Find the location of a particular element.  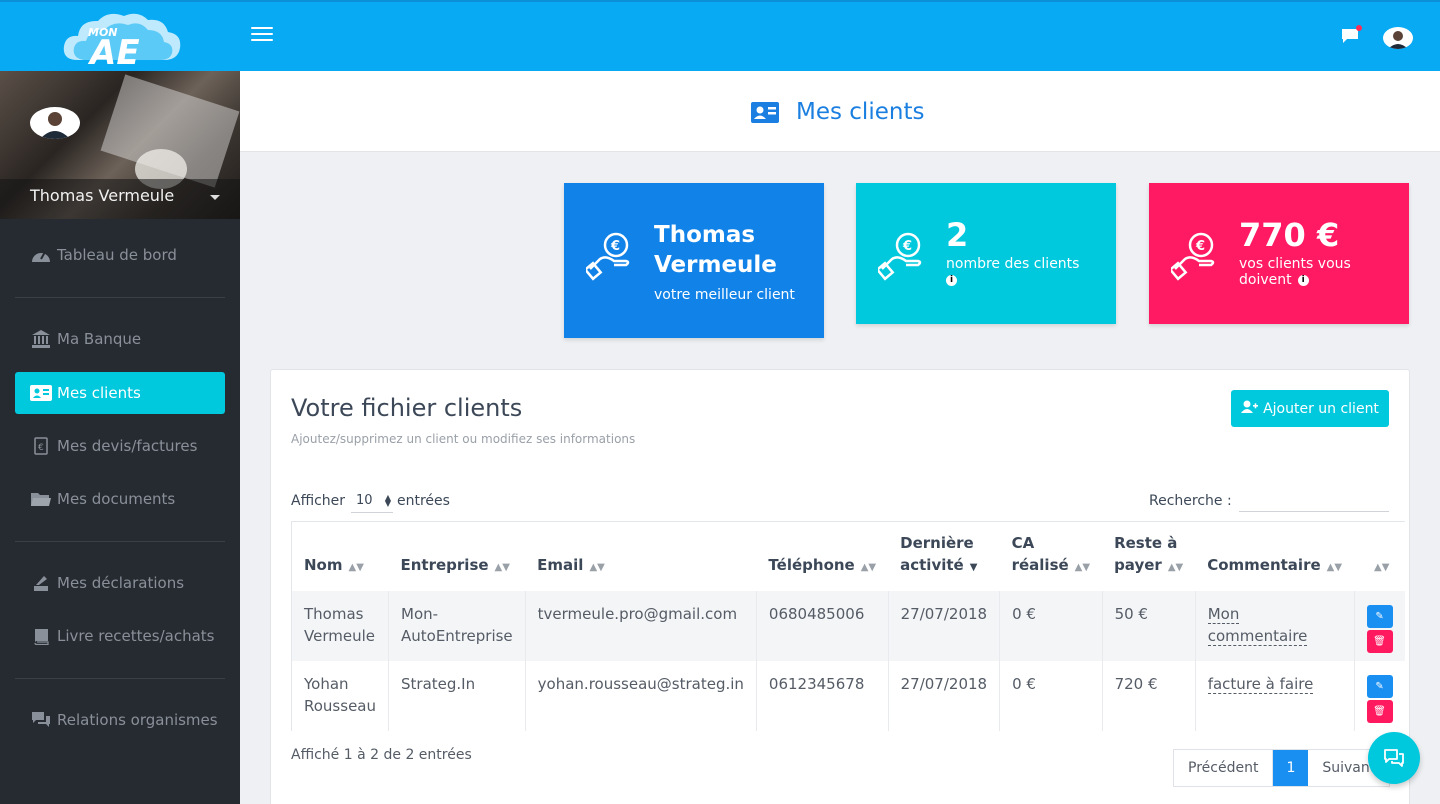

client-count-value: 2 is located at coordinates (957, 235).